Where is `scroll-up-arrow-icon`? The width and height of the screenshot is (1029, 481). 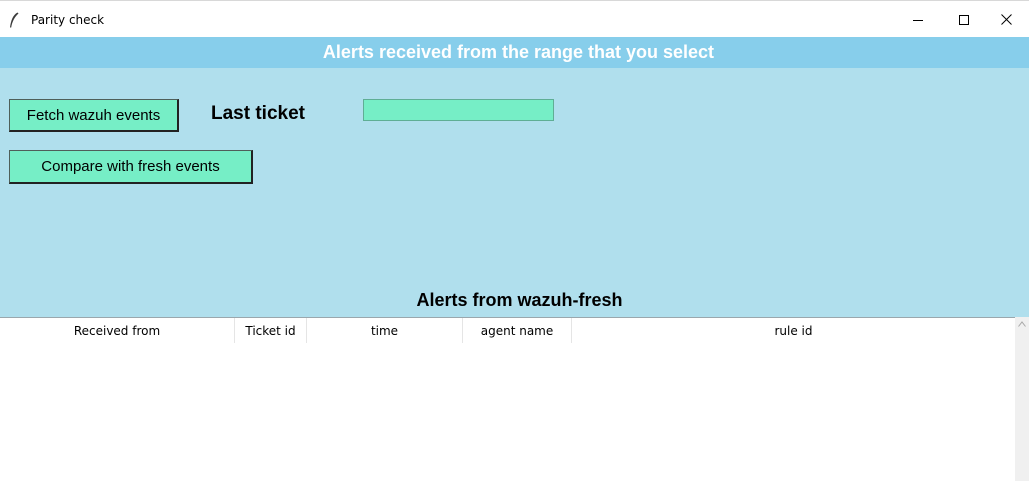 scroll-up-arrow-icon is located at coordinates (1022, 324).